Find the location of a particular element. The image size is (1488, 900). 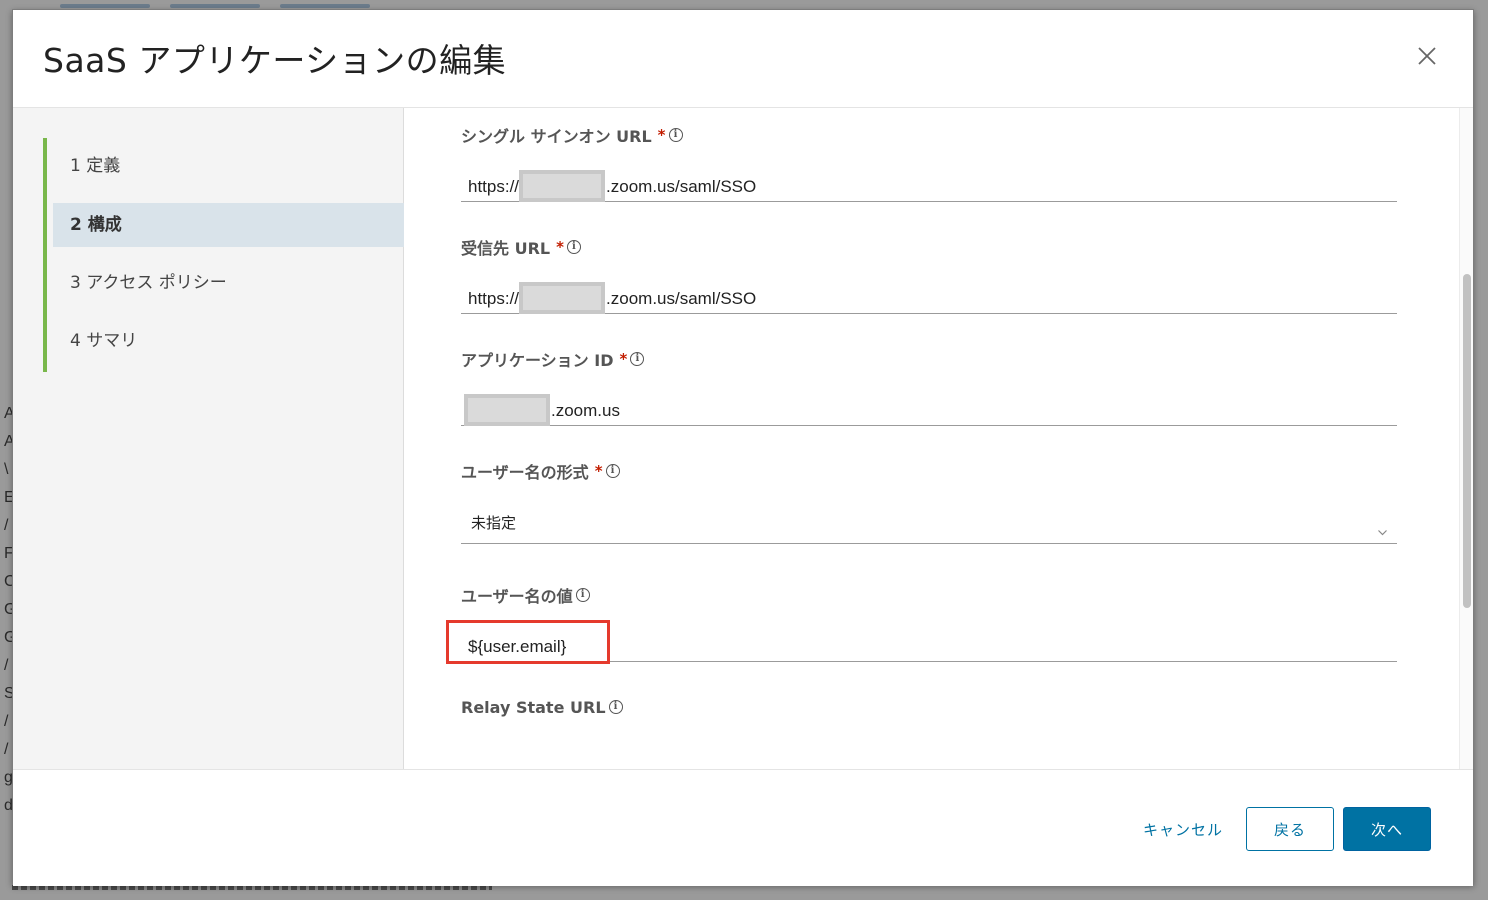

sso-url-label: シングル サインオン URL * i is located at coordinates (929, 135).